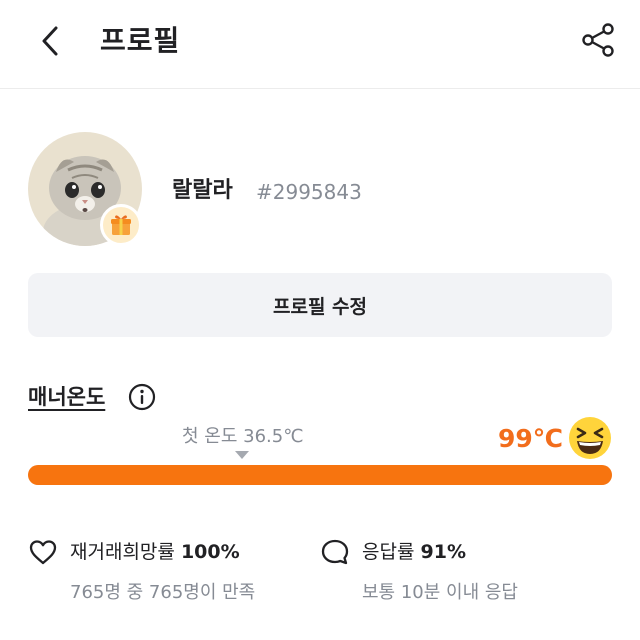 Image resolution: width=640 pixels, height=640 pixels. What do you see at coordinates (440, 592) in the screenshot?
I see `response-rate-detail: 보통 10분 이내 응답` at bounding box center [440, 592].